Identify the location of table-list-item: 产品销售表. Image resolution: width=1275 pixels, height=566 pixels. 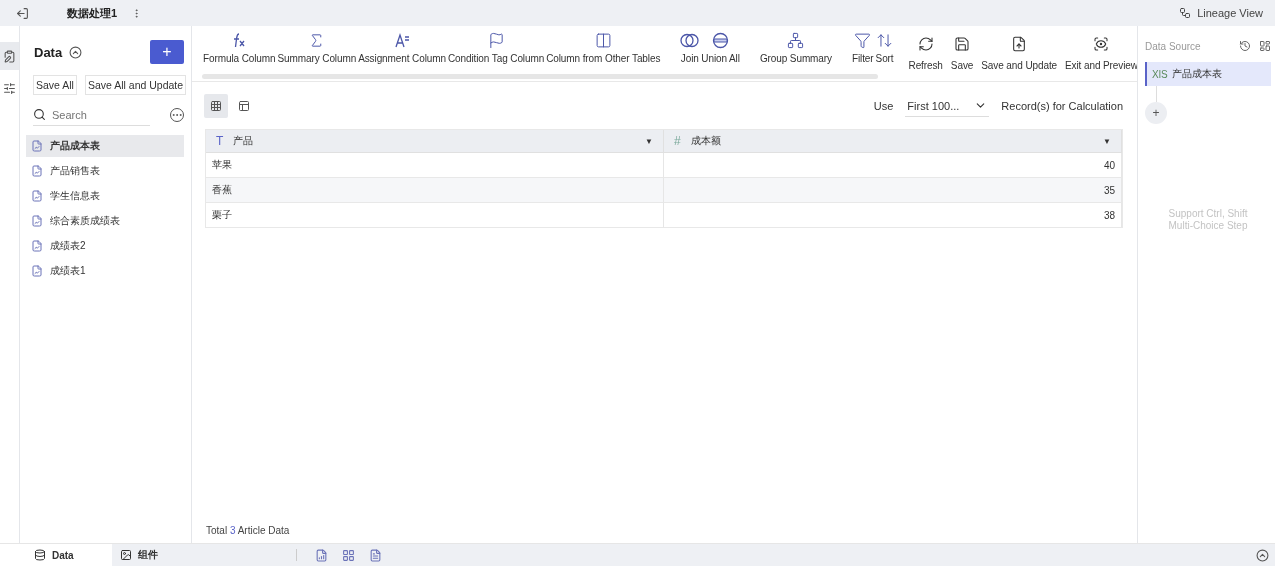
(105, 171).